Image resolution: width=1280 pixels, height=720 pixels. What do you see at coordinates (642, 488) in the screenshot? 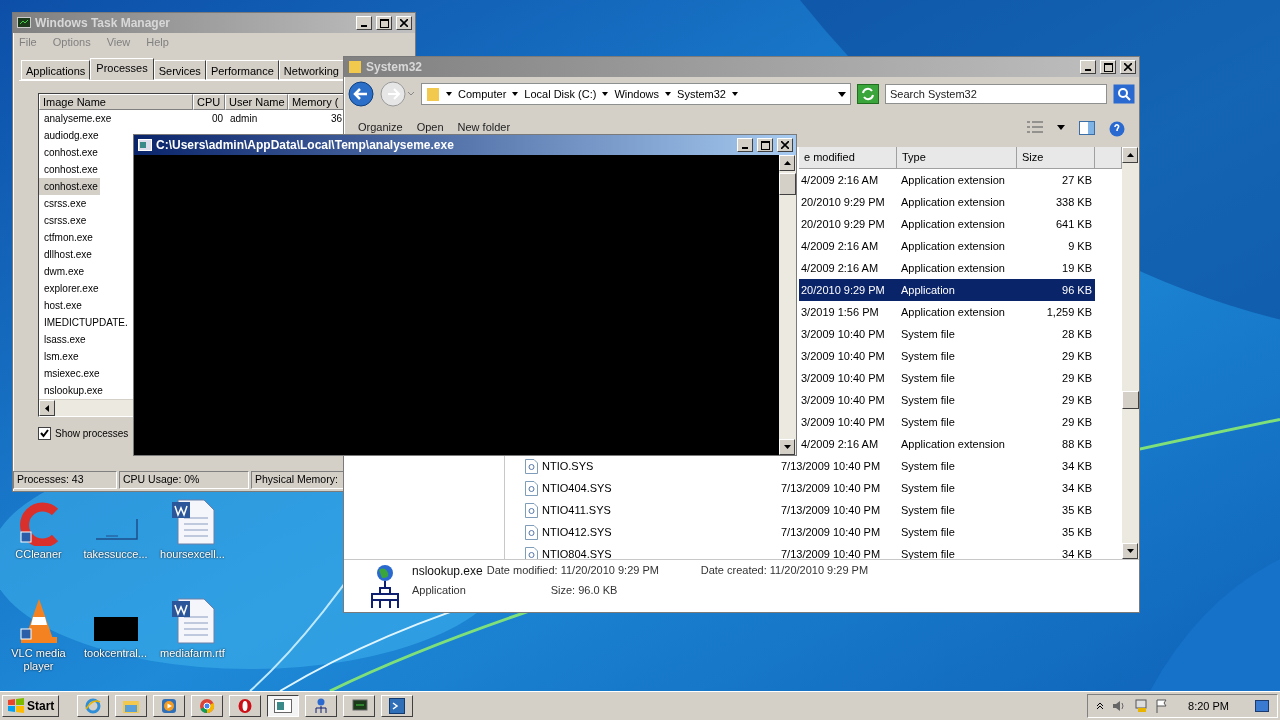
I see `file-name: NTIO404.SYS` at bounding box center [642, 488].